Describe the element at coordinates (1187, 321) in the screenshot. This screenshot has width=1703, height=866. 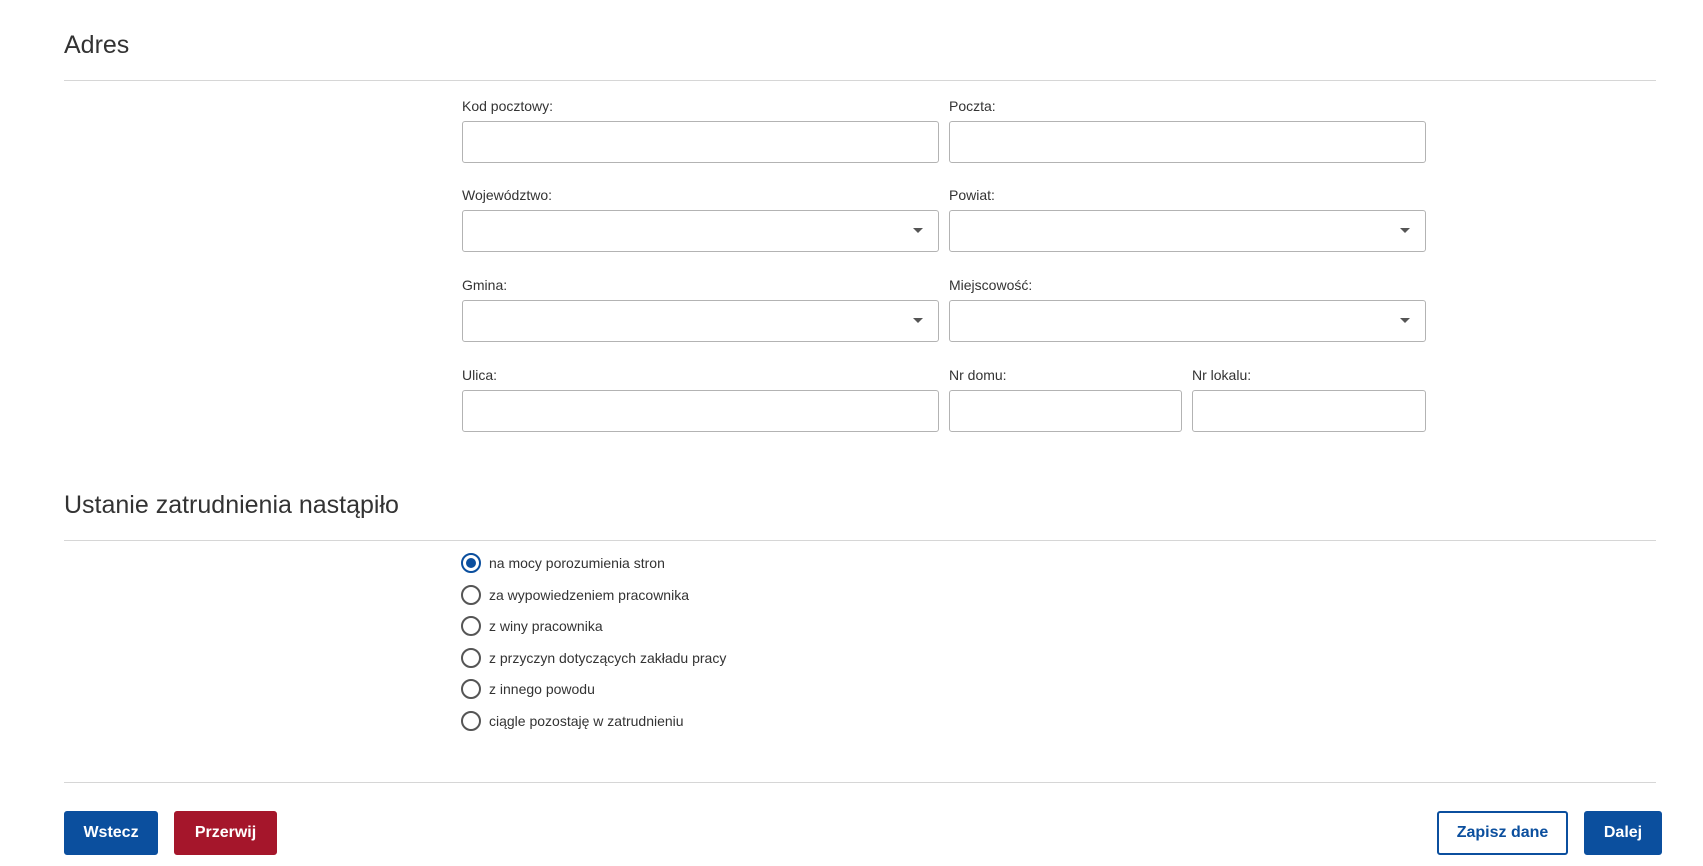
I see `locality-select` at that location.